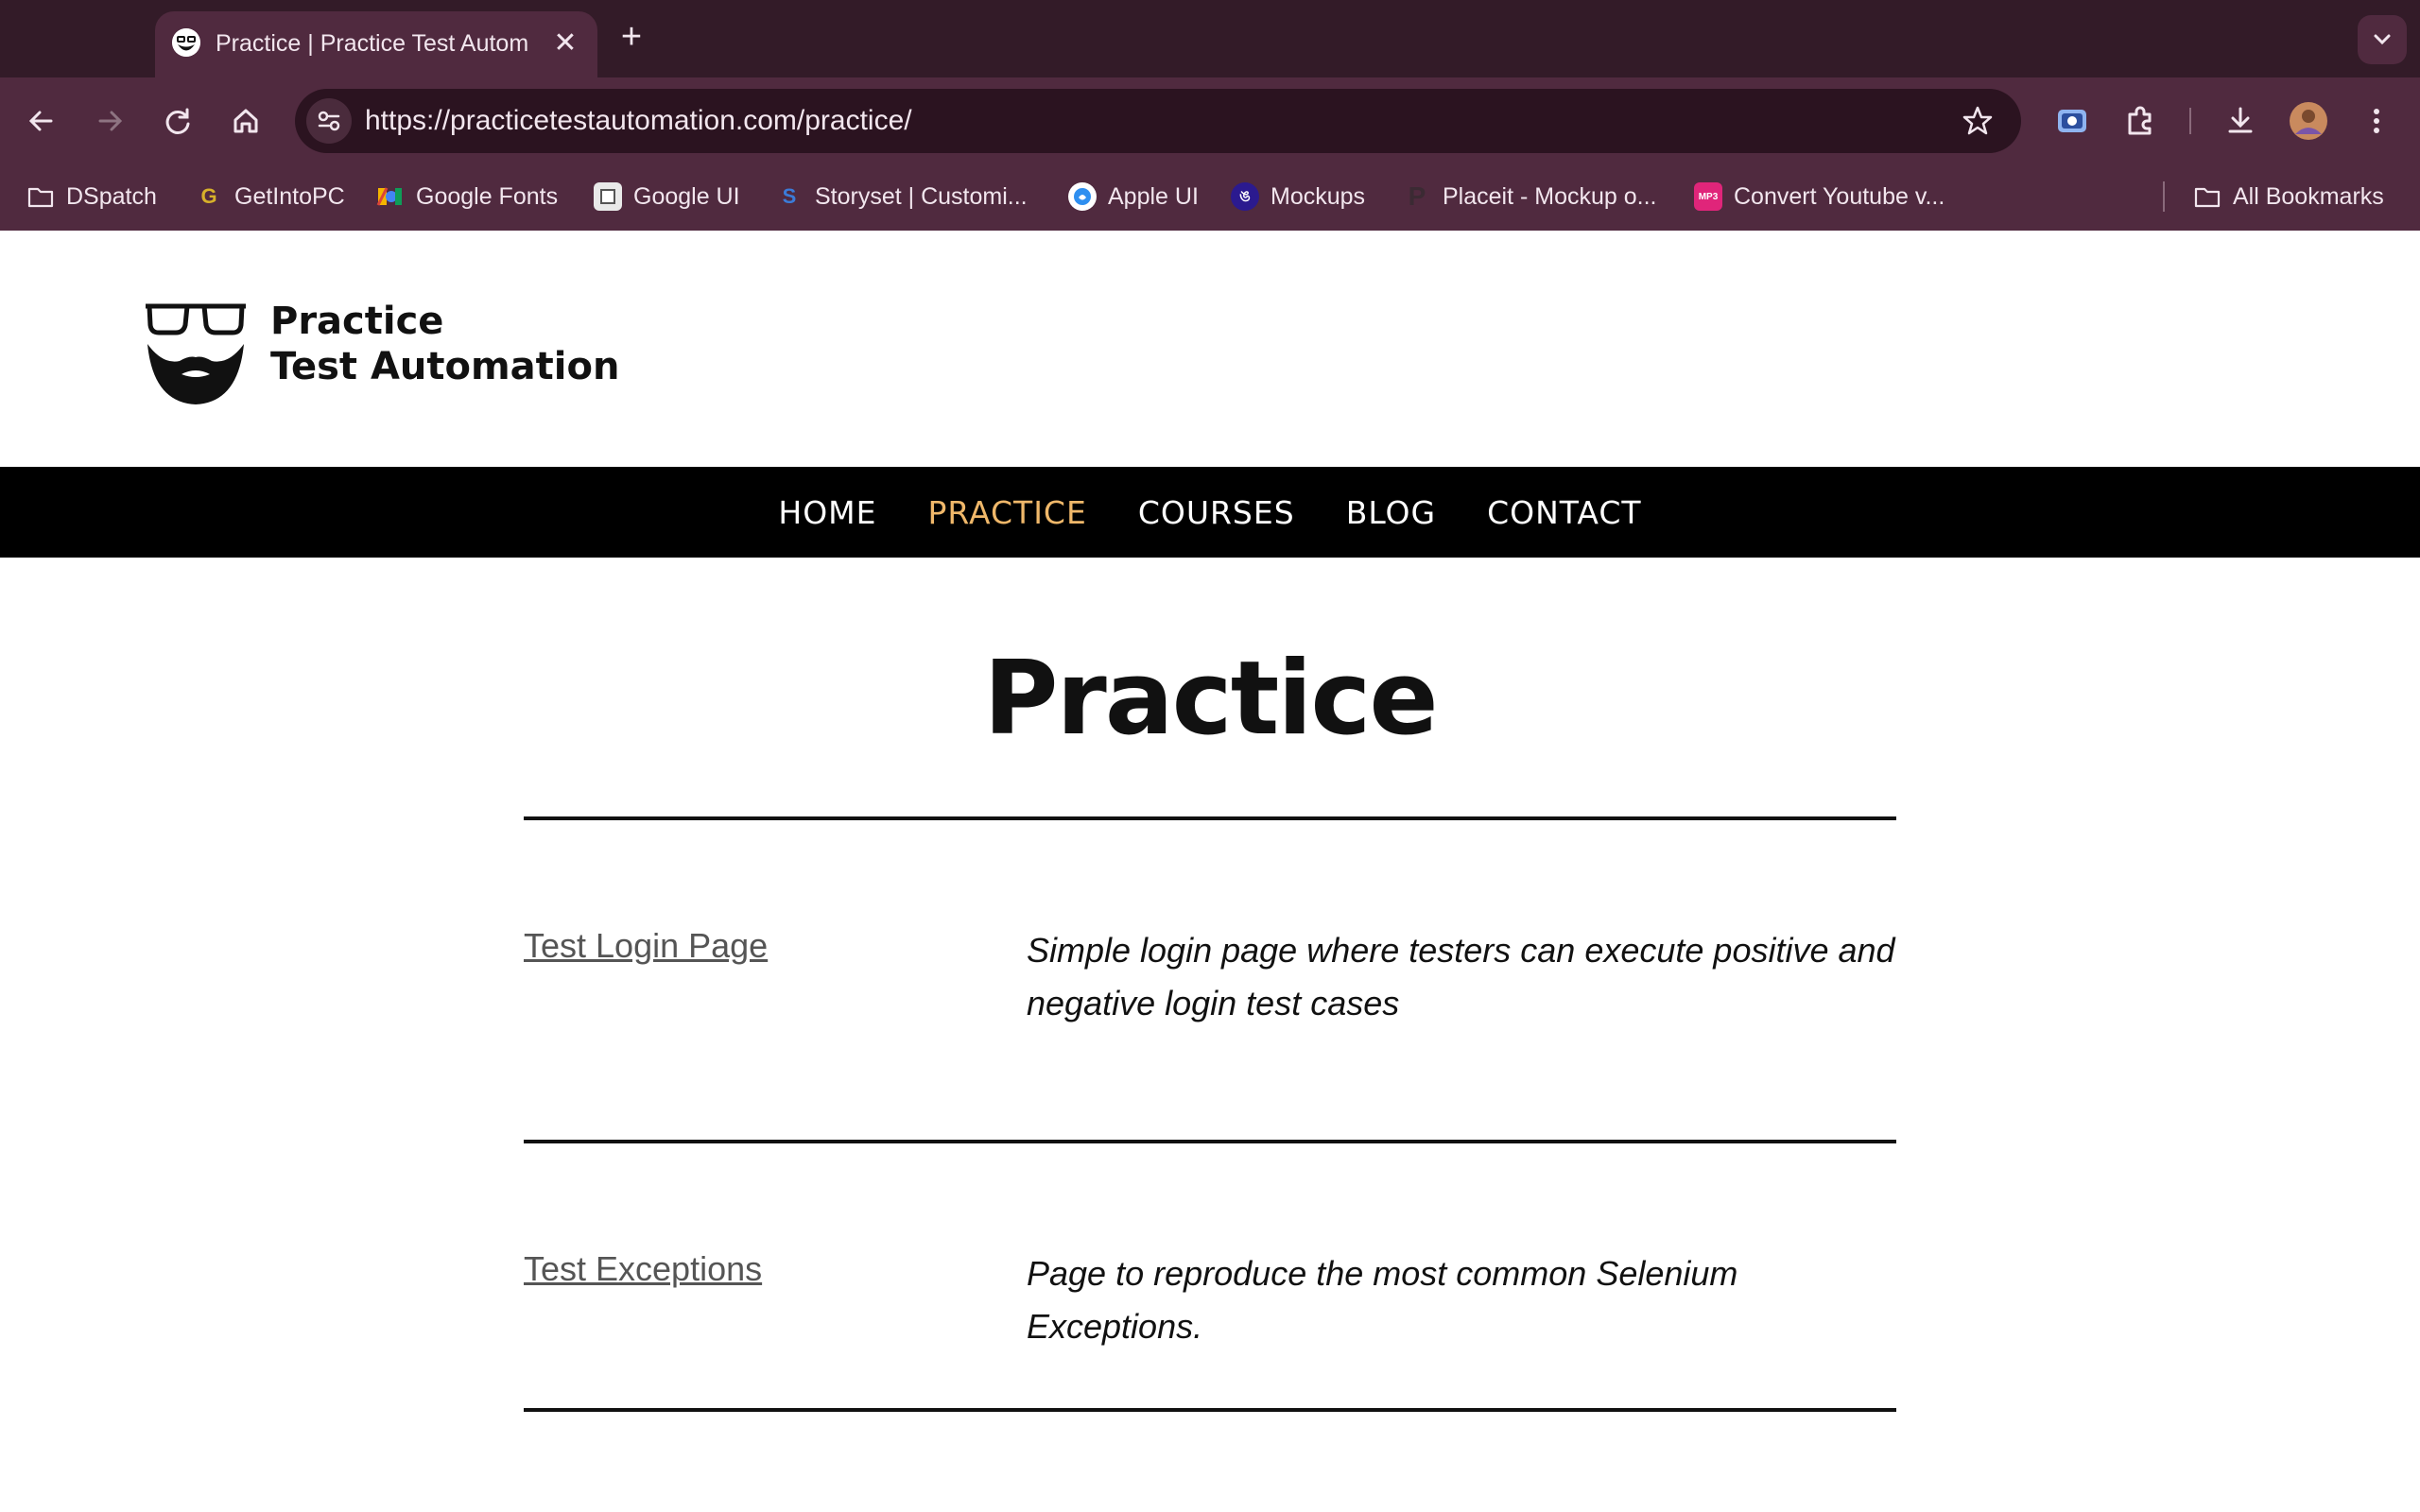  I want to click on logo-line-1: Practice, so click(357, 321).